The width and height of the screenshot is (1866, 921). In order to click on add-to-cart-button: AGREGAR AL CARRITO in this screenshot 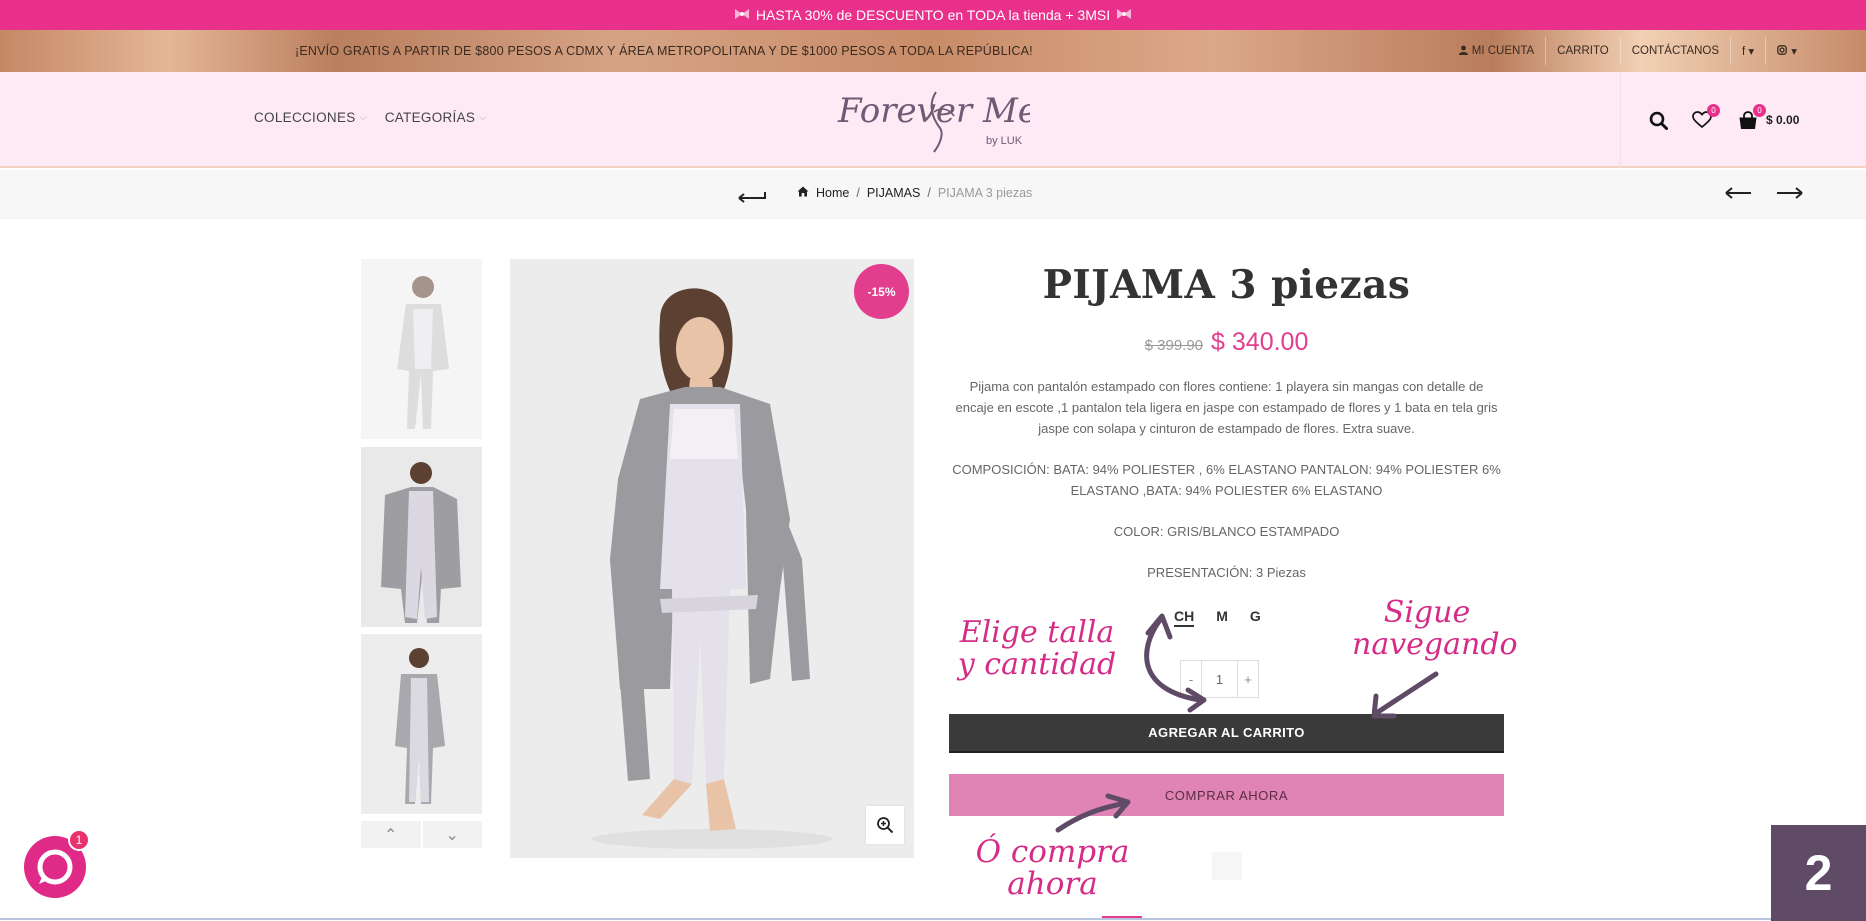, I will do `click(1226, 733)`.